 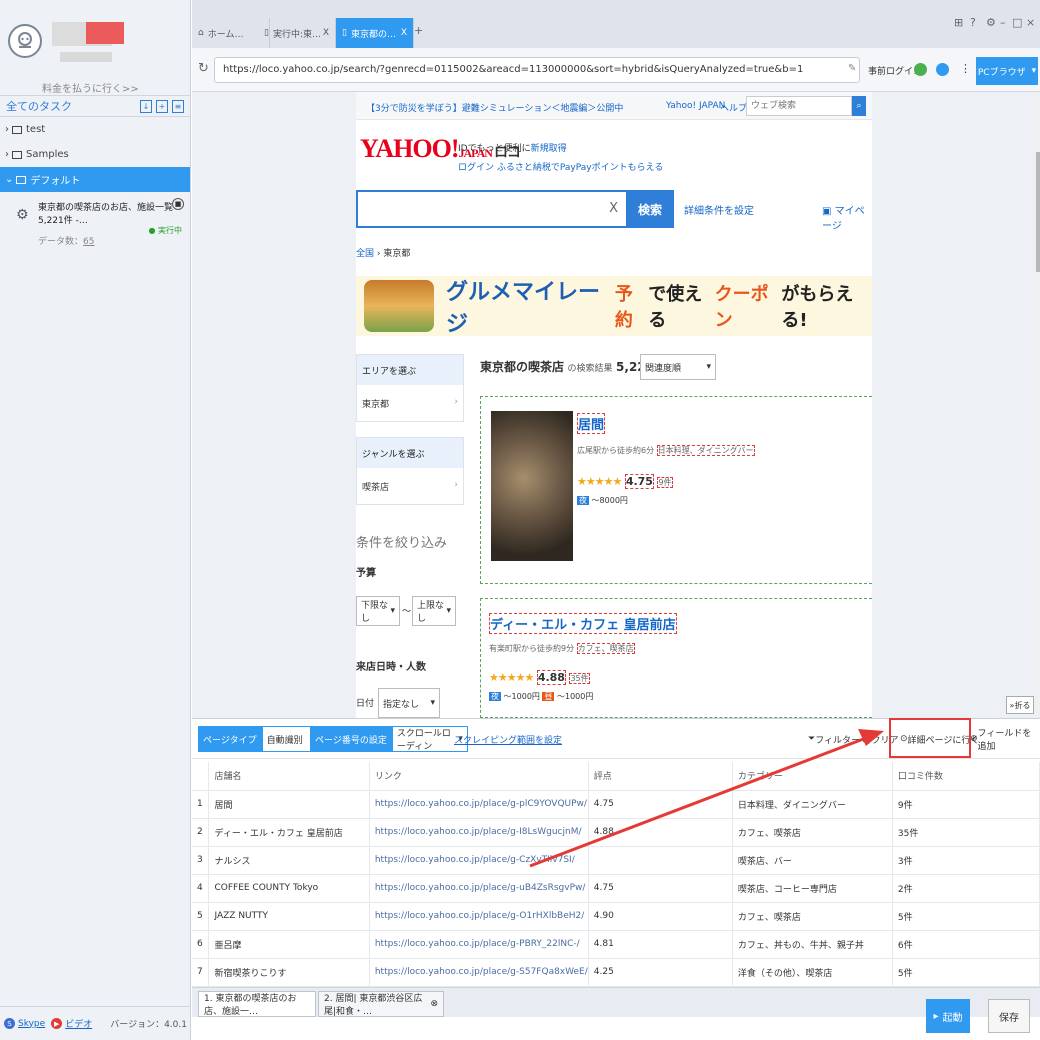 I want to click on gift-icon: ⊞, so click(x=958, y=22).